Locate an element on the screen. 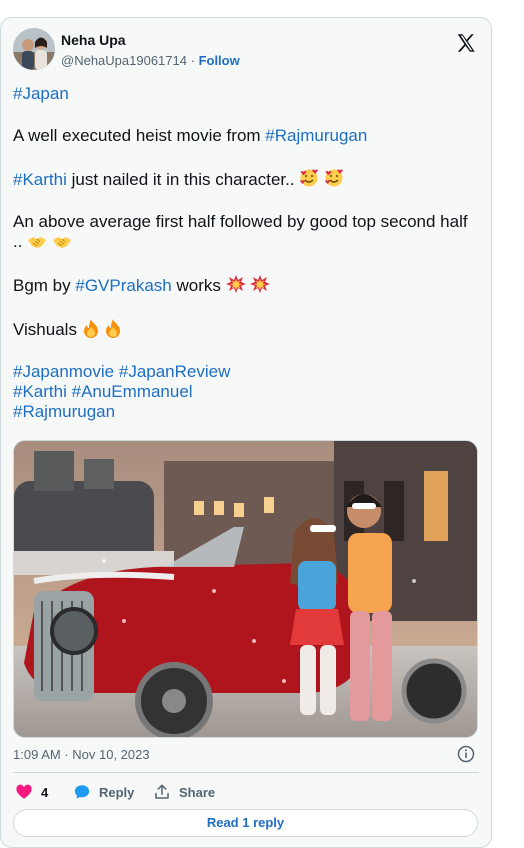 The height and width of the screenshot is (848, 524). tweet-text-line: Bgm by is located at coordinates (44, 285).